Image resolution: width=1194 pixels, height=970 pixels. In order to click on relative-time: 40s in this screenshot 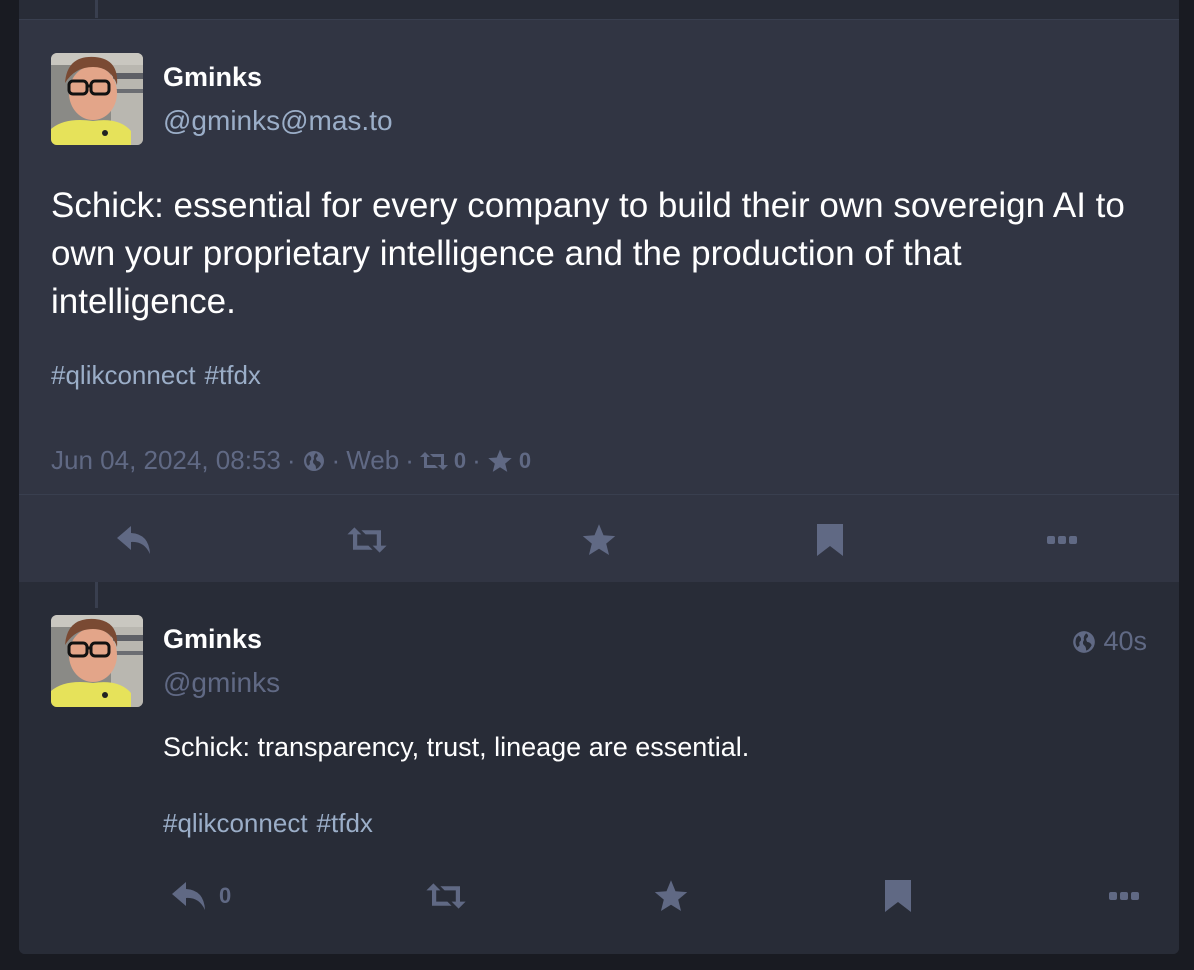, I will do `click(1109, 641)`.